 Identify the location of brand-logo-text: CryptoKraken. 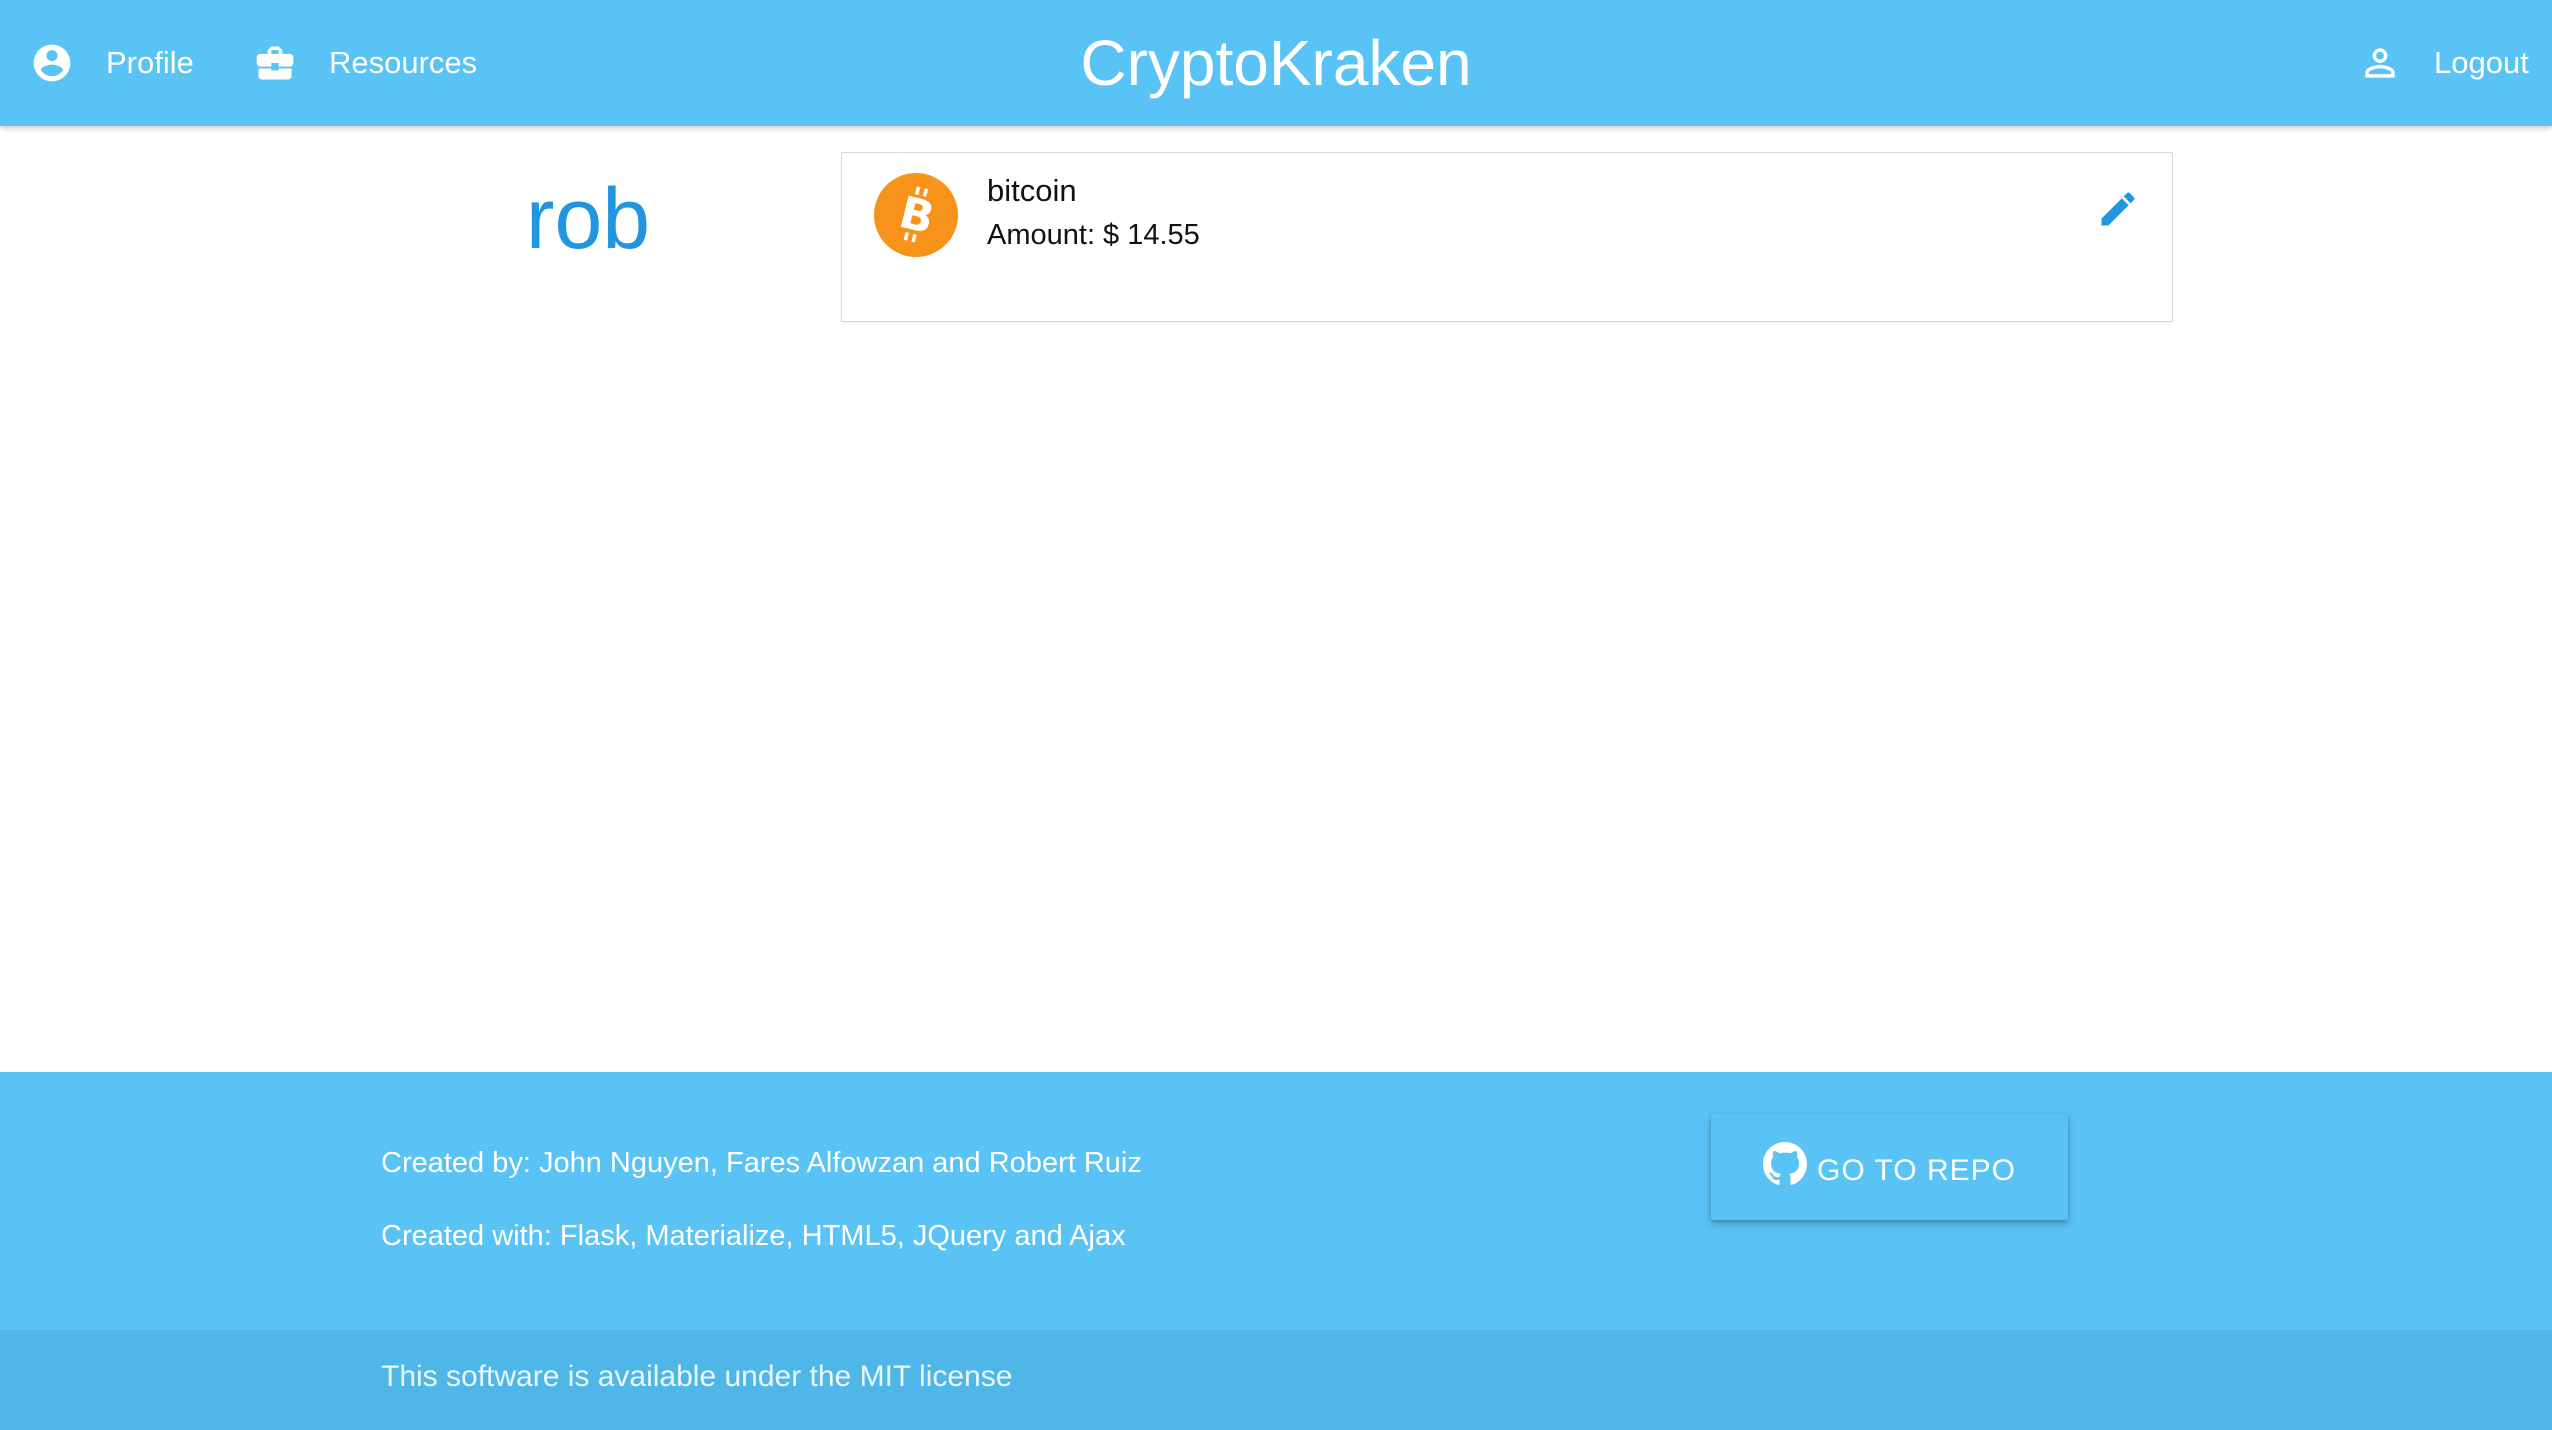
(1275, 63).